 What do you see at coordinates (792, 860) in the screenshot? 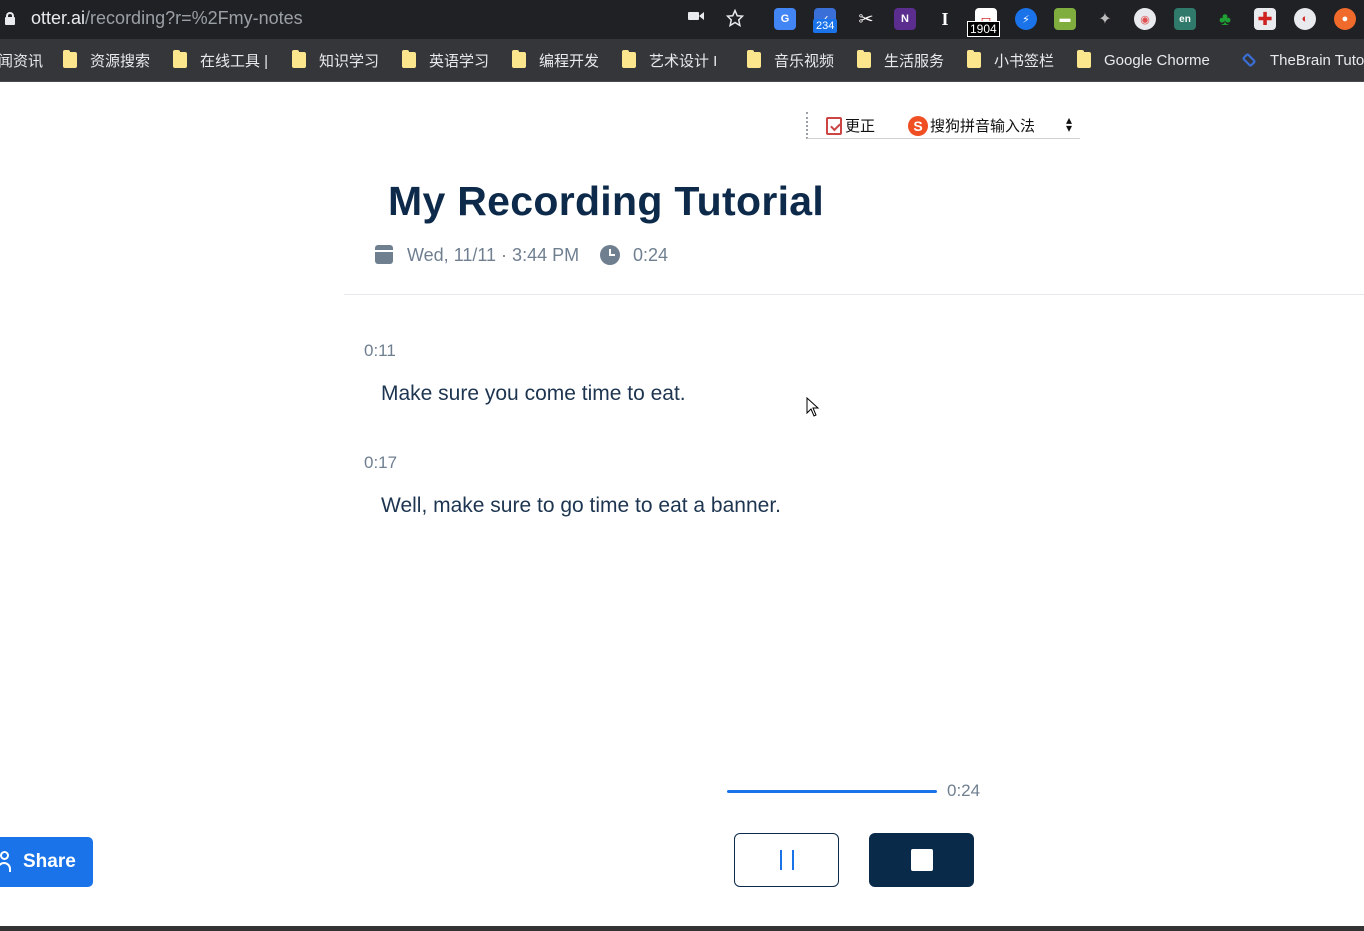
I see `pause-icon-bar` at bounding box center [792, 860].